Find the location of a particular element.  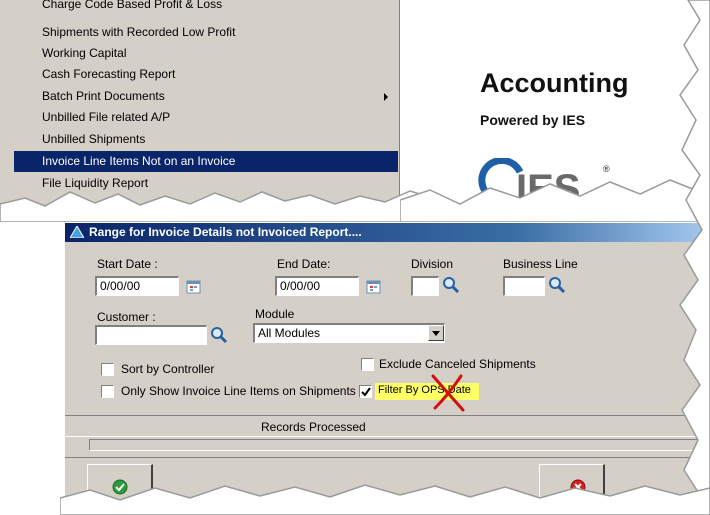

menu-item-working-capital: Working Capital is located at coordinates (206, 53).